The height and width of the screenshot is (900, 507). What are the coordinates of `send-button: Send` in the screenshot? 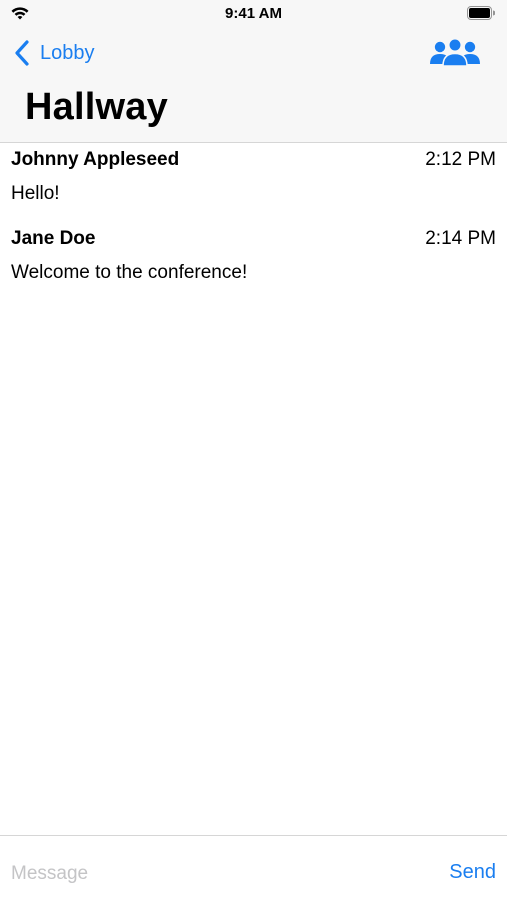 It's located at (472, 872).